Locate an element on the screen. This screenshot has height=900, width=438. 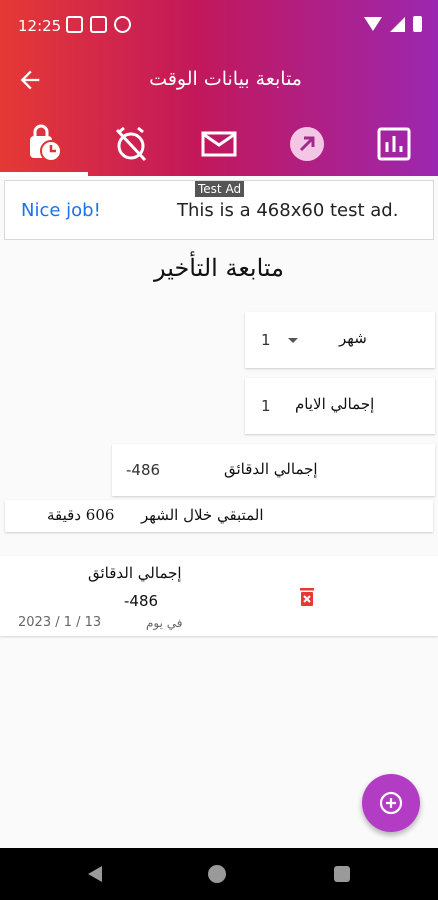
clock-bag-icon is located at coordinates (45, 143).